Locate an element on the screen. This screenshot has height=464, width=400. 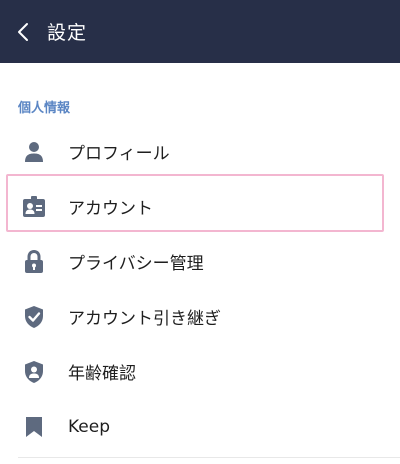
list-item-label: プライバシー管理 is located at coordinates (136, 264).